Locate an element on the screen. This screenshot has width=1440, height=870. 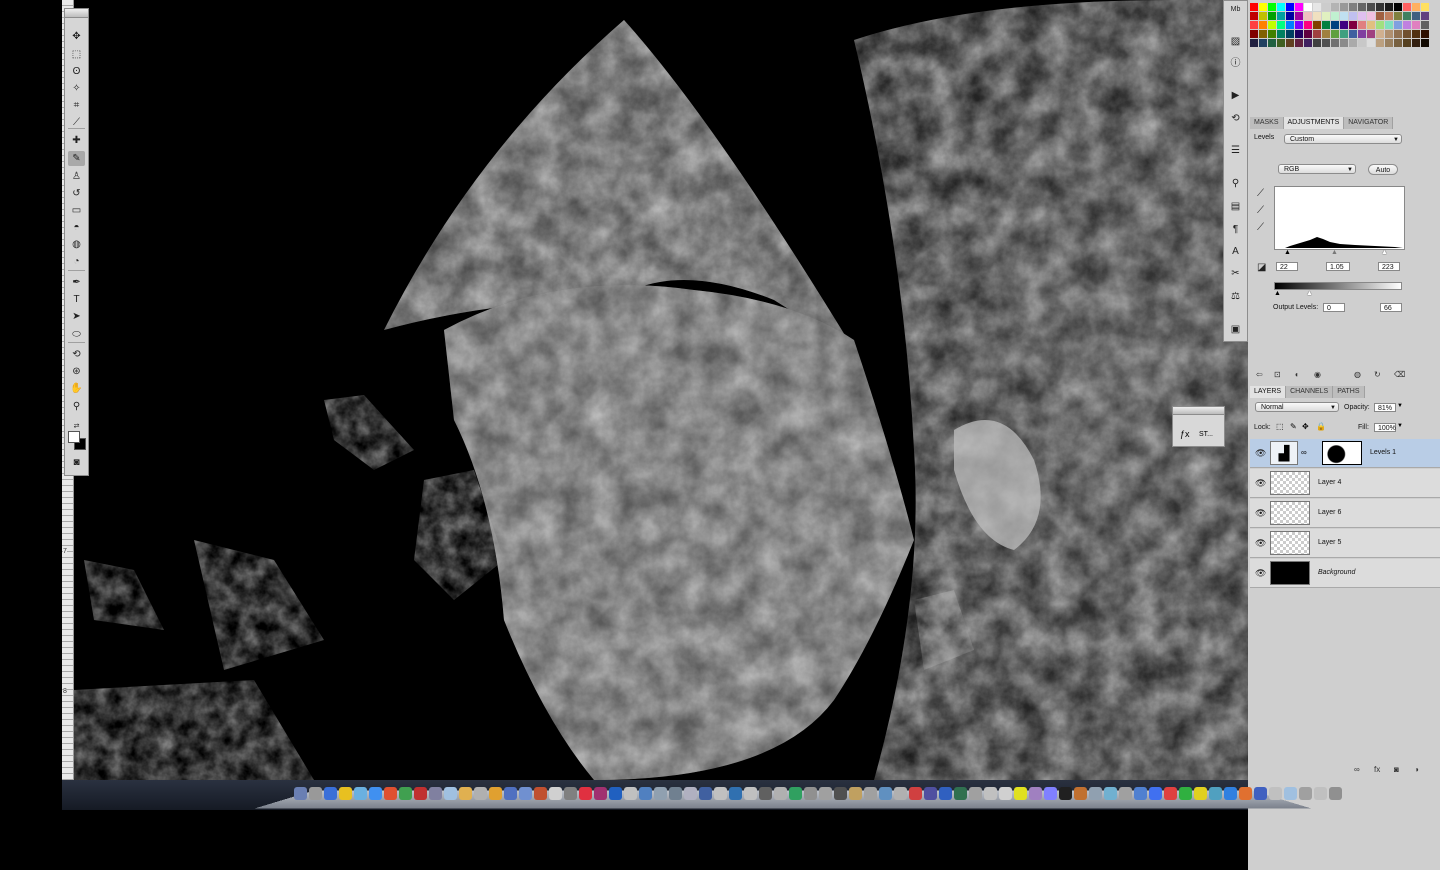
input-black-field: 22 is located at coordinates (1287, 266).